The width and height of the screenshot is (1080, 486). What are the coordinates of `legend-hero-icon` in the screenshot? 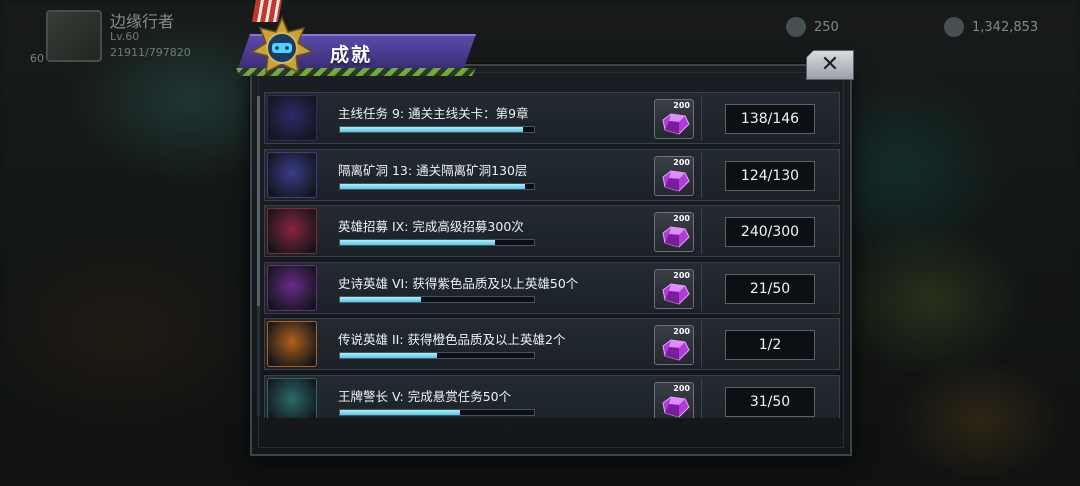 It's located at (292, 344).